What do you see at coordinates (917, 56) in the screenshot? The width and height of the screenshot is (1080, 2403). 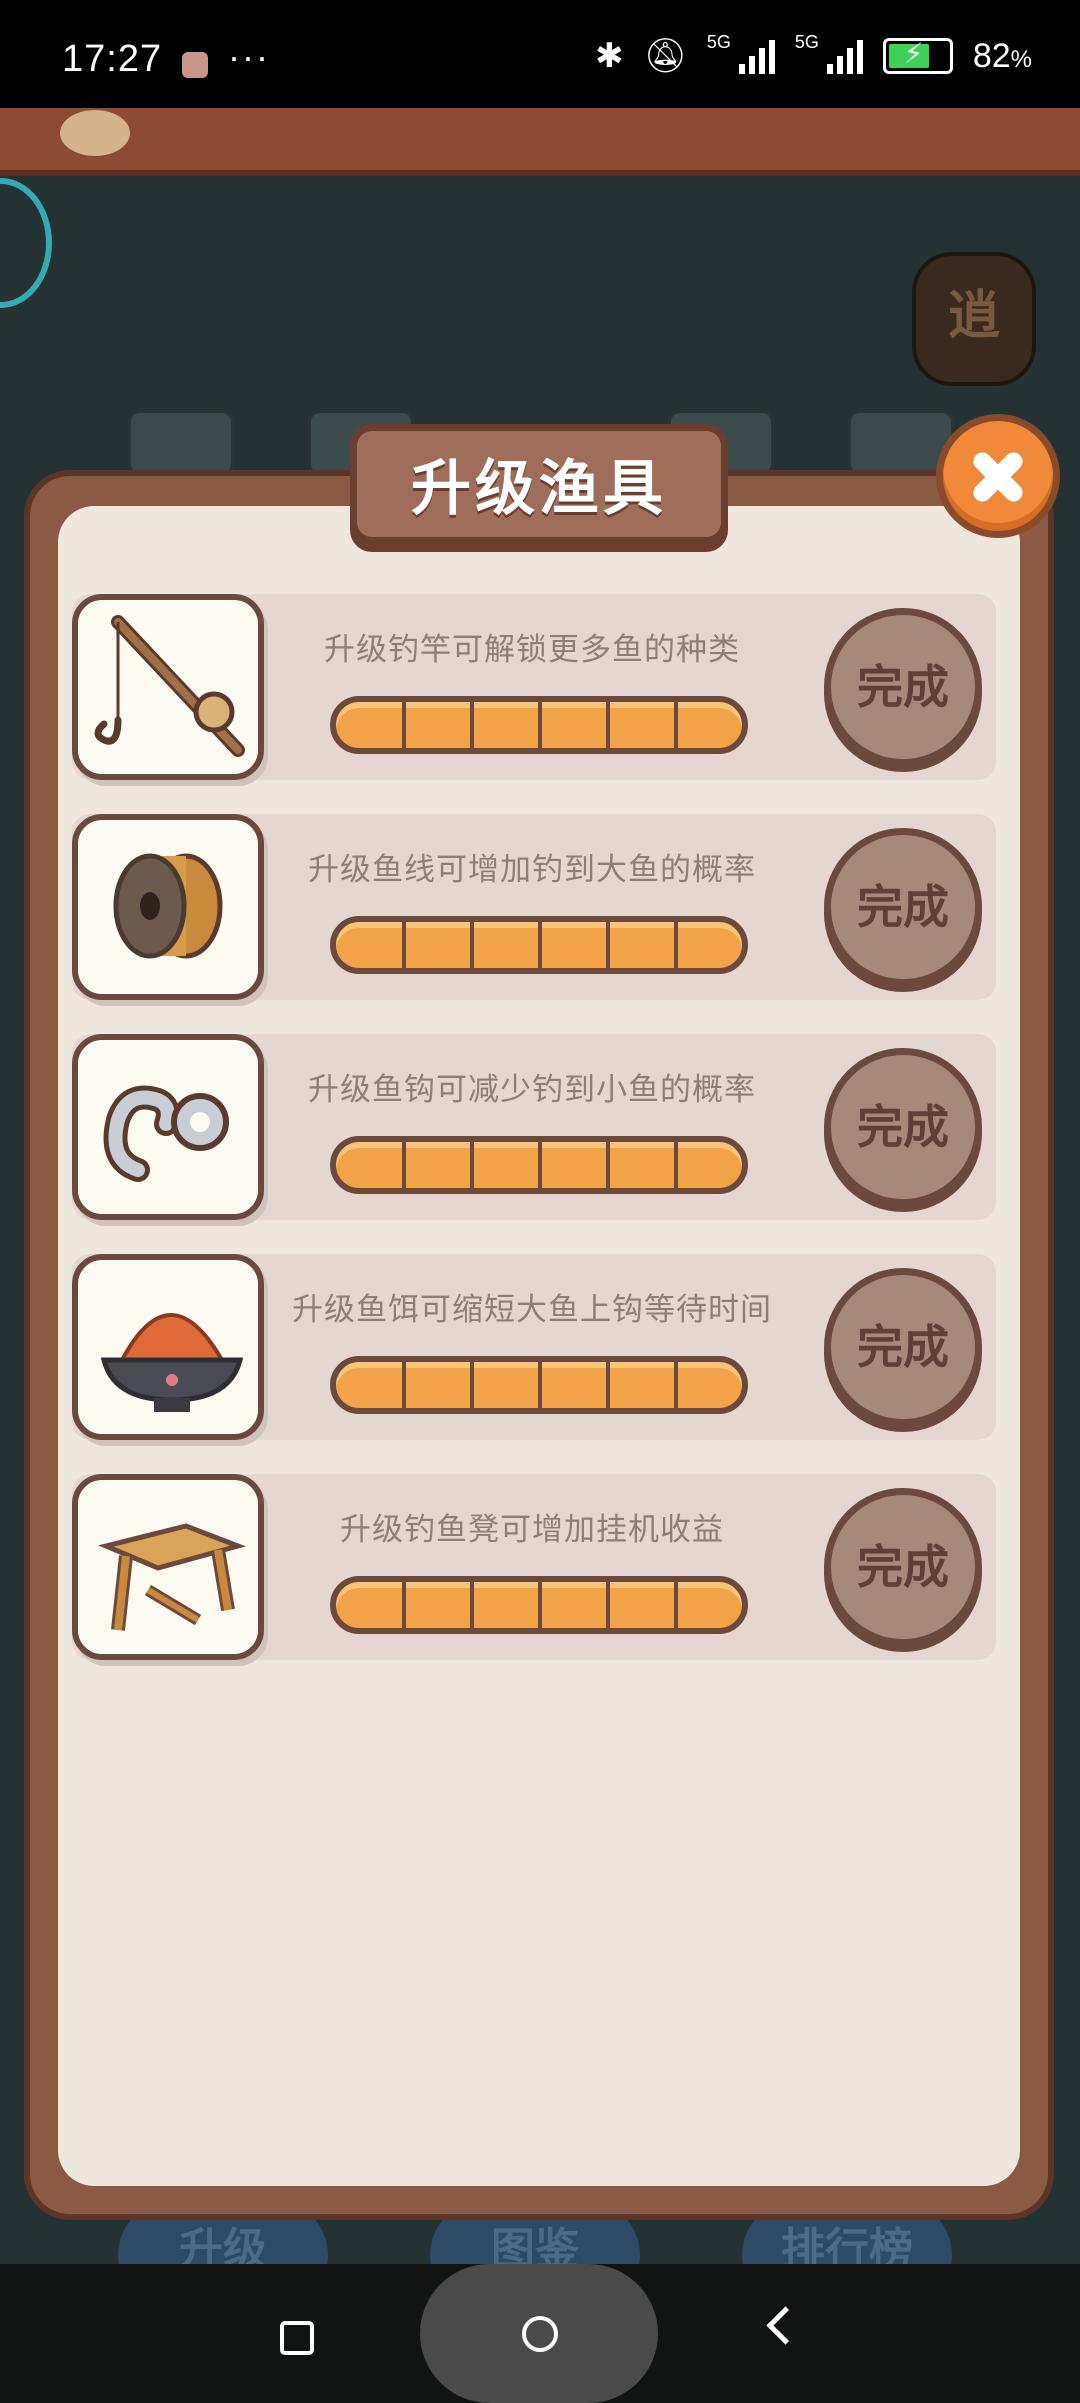 I see `battery-icon: ⚡︎` at bounding box center [917, 56].